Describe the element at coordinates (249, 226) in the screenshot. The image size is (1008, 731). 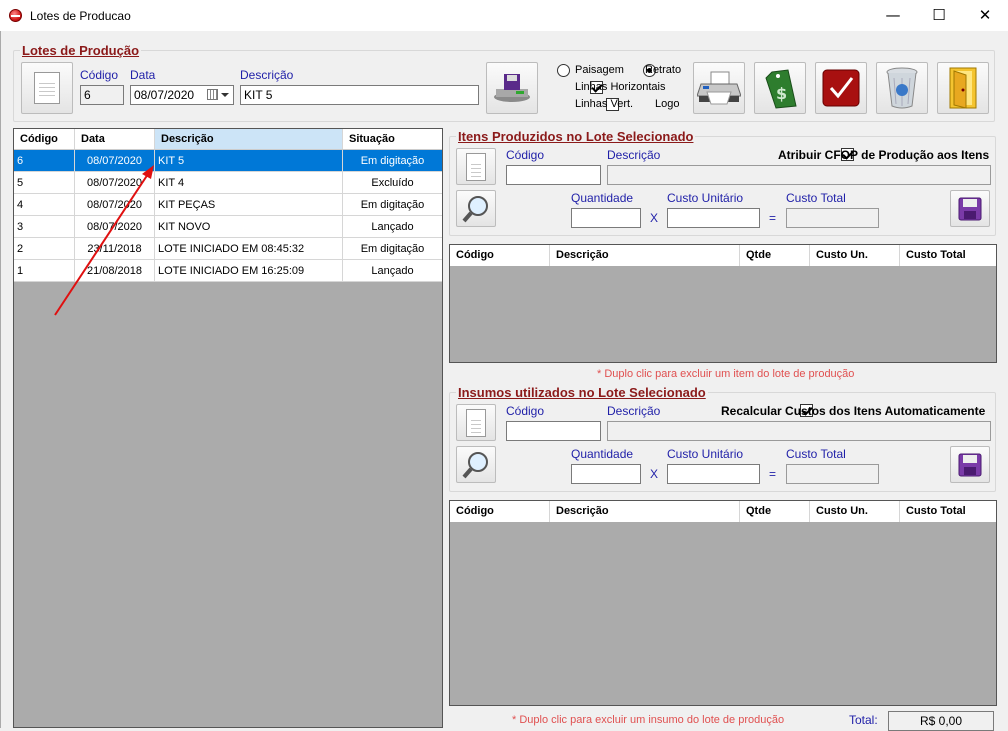
I see `cell-descricao: KIT NOVO` at that location.